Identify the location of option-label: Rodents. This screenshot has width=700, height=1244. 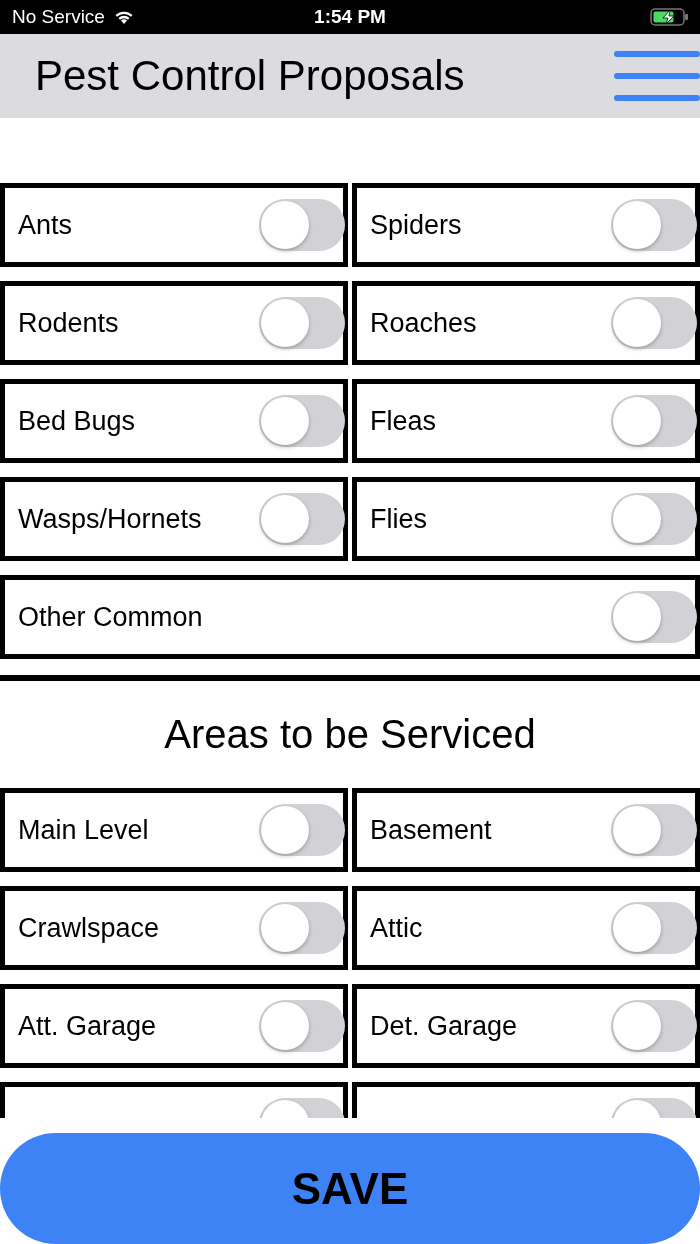
(68, 323).